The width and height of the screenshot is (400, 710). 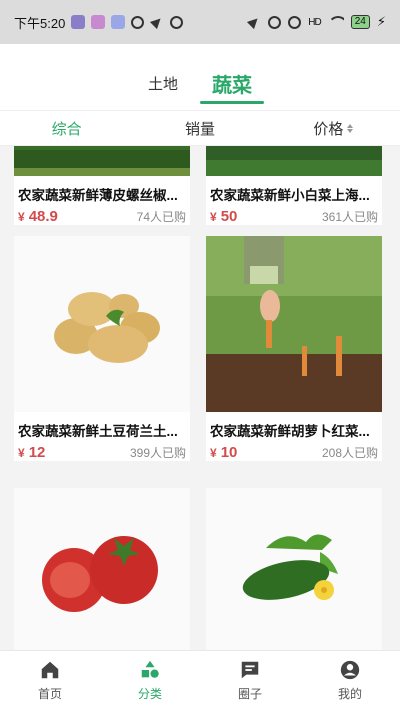 What do you see at coordinates (50, 670) in the screenshot?
I see `home-icon` at bounding box center [50, 670].